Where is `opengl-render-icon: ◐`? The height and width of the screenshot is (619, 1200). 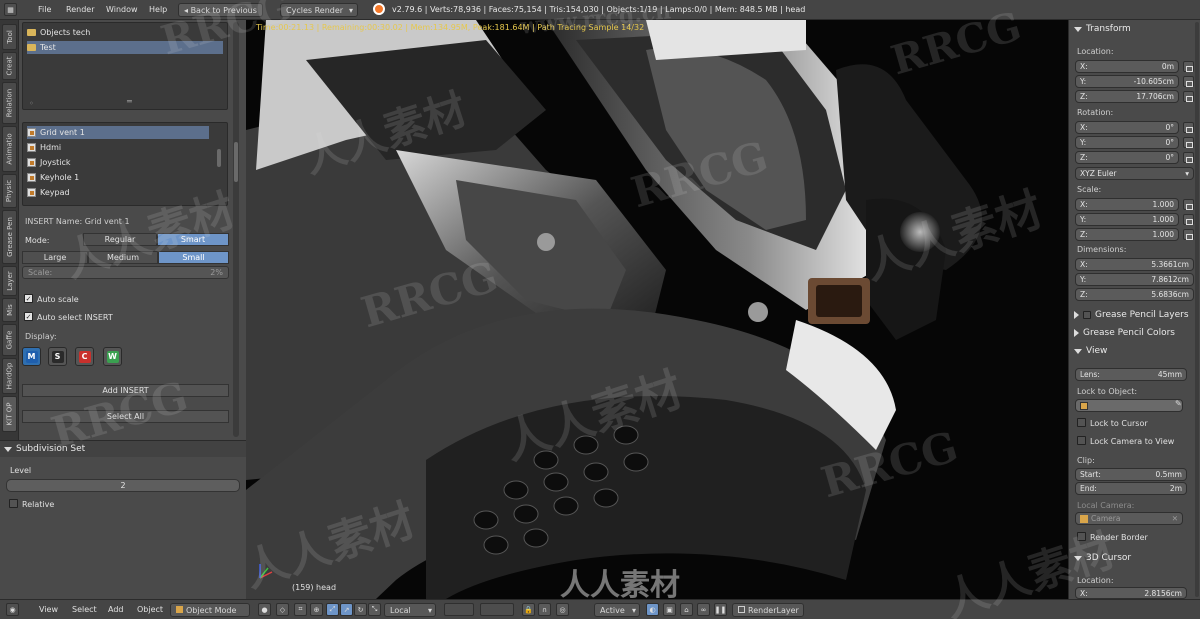 opengl-render-icon: ◐ is located at coordinates (652, 609).